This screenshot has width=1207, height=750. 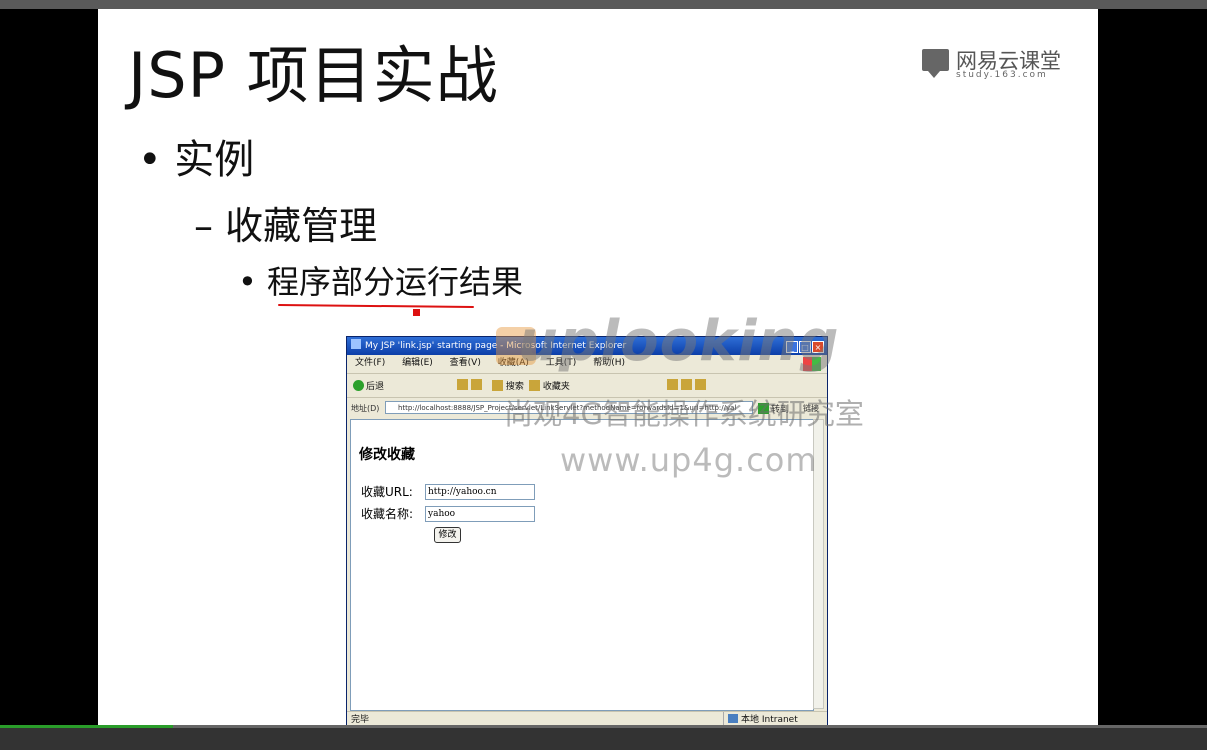 I want to click on red-marker, so click(x=416, y=312).